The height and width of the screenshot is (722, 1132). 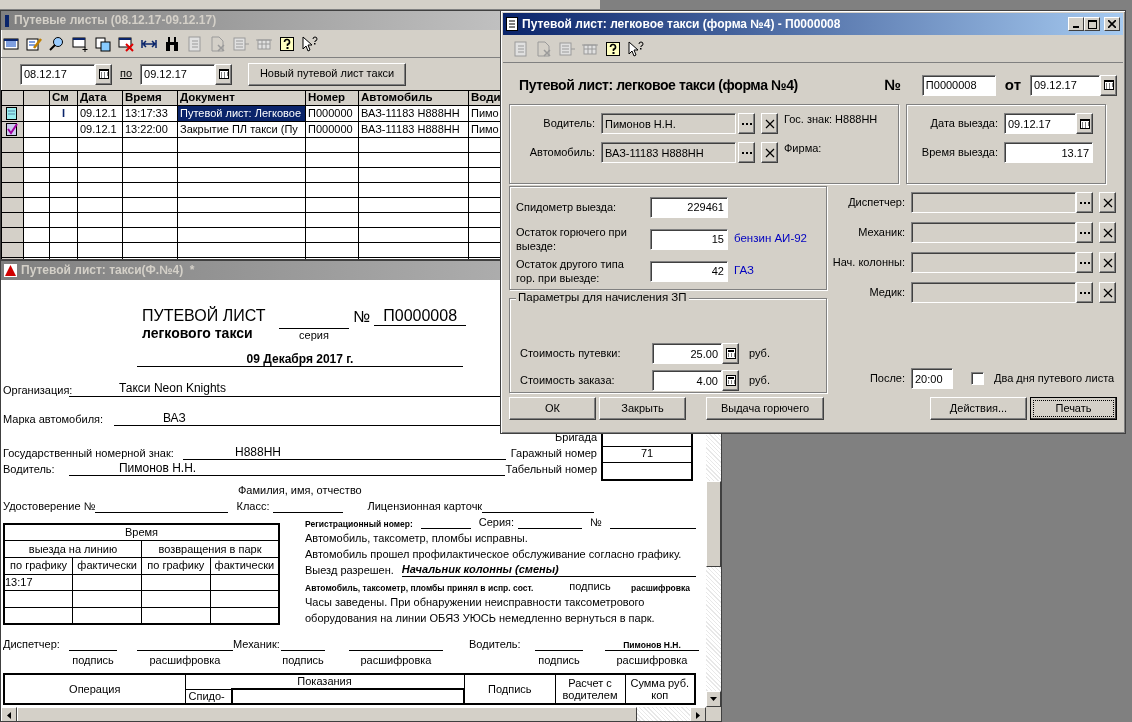 What do you see at coordinates (103, 43) in the screenshot?
I see `copy-icon` at bounding box center [103, 43].